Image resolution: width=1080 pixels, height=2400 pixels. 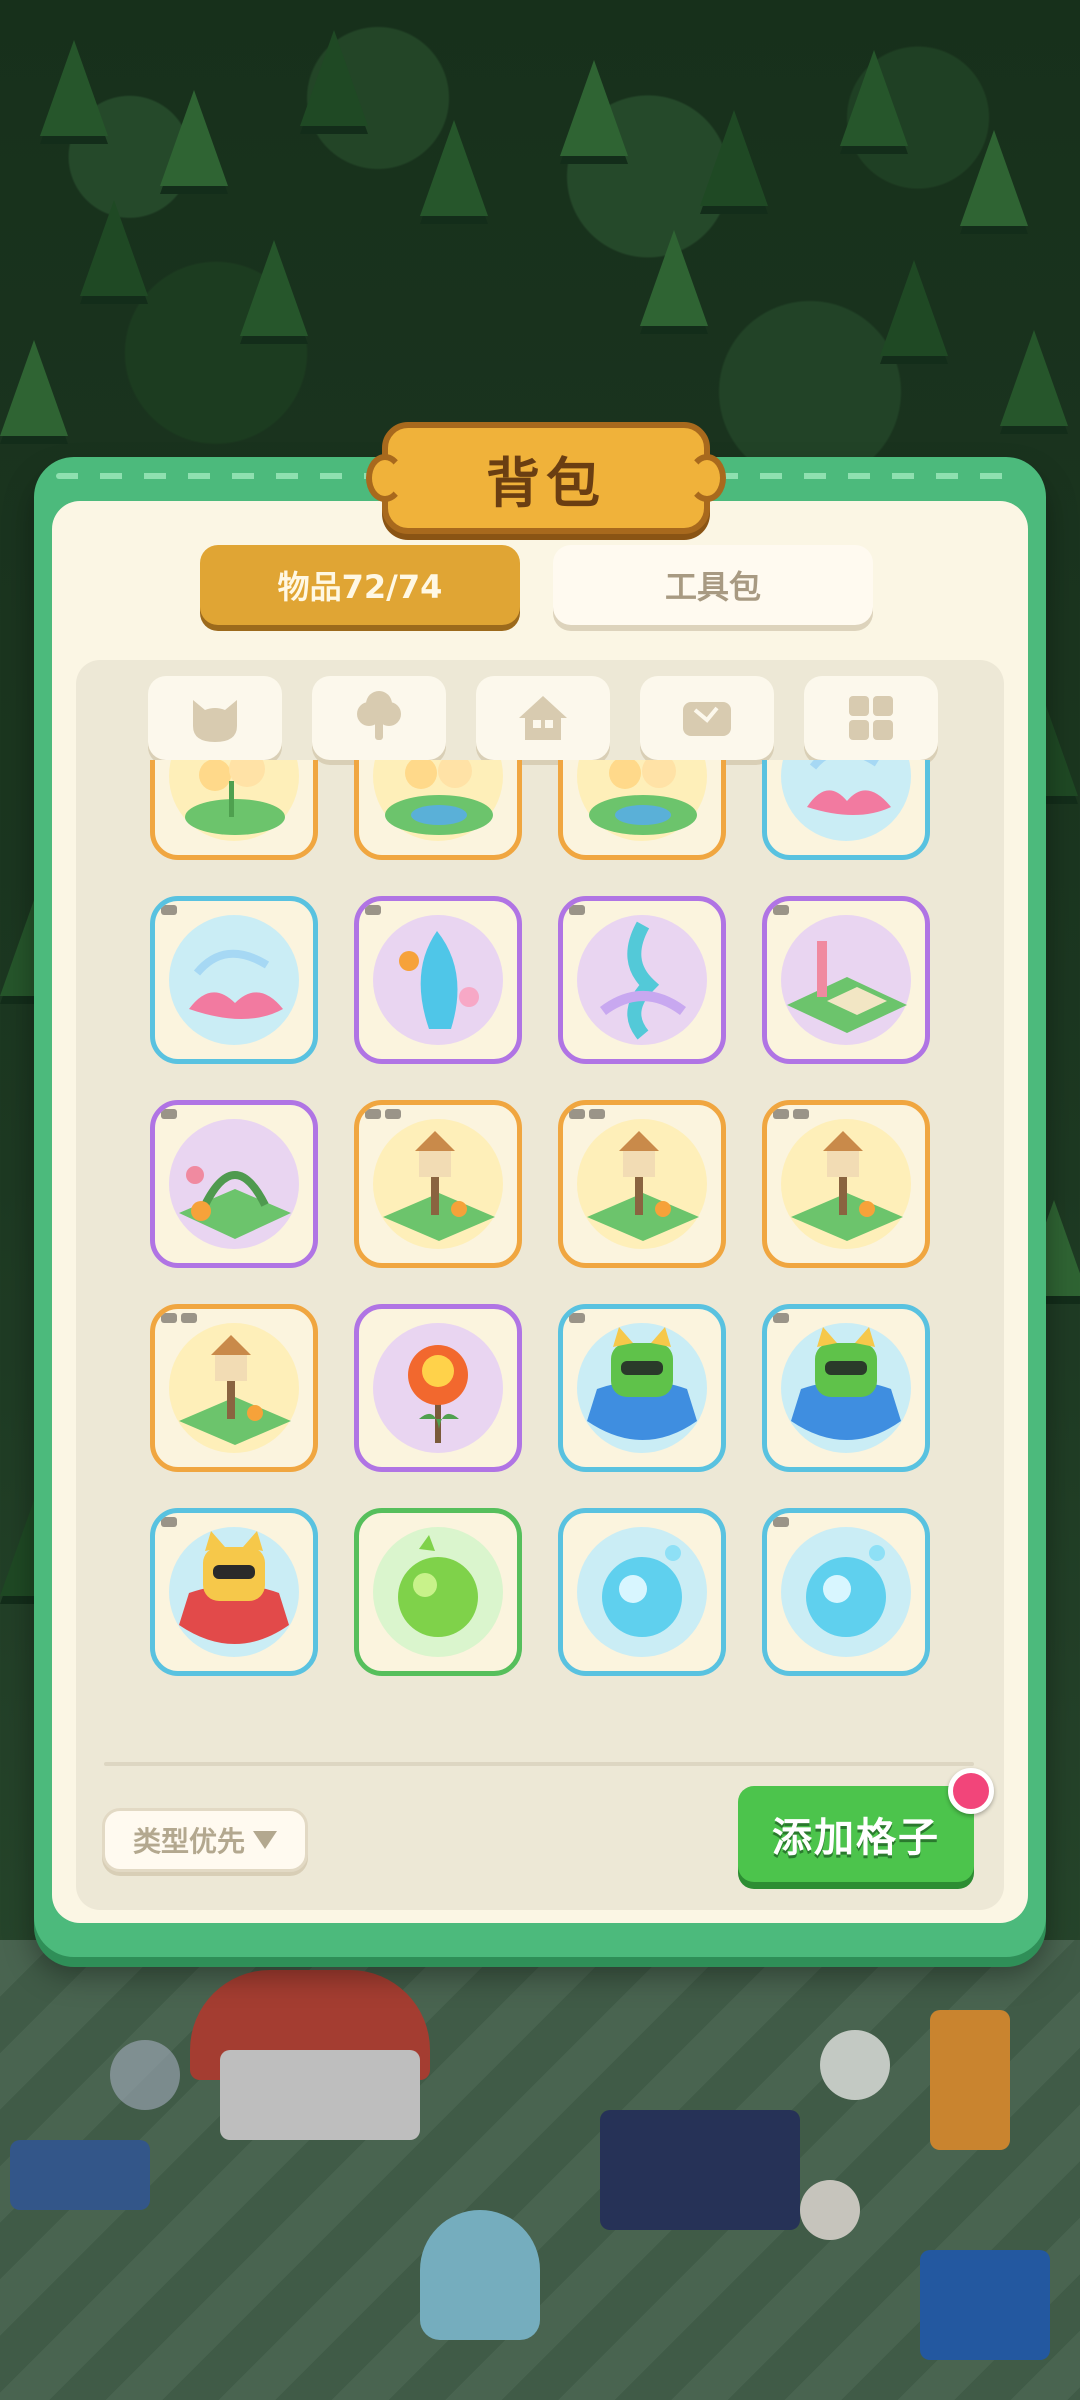 I want to click on sort-dropdown: 类型优先, so click(x=205, y=1840).